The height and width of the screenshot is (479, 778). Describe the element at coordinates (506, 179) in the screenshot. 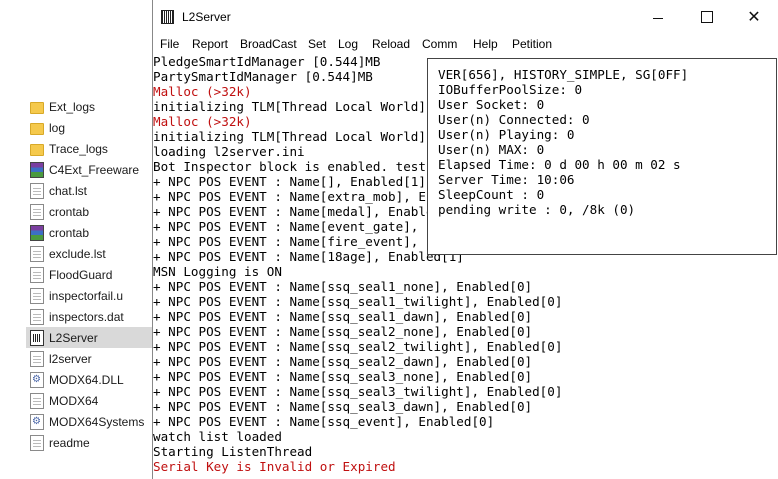

I see `status-line: Server Time: 10:06` at that location.